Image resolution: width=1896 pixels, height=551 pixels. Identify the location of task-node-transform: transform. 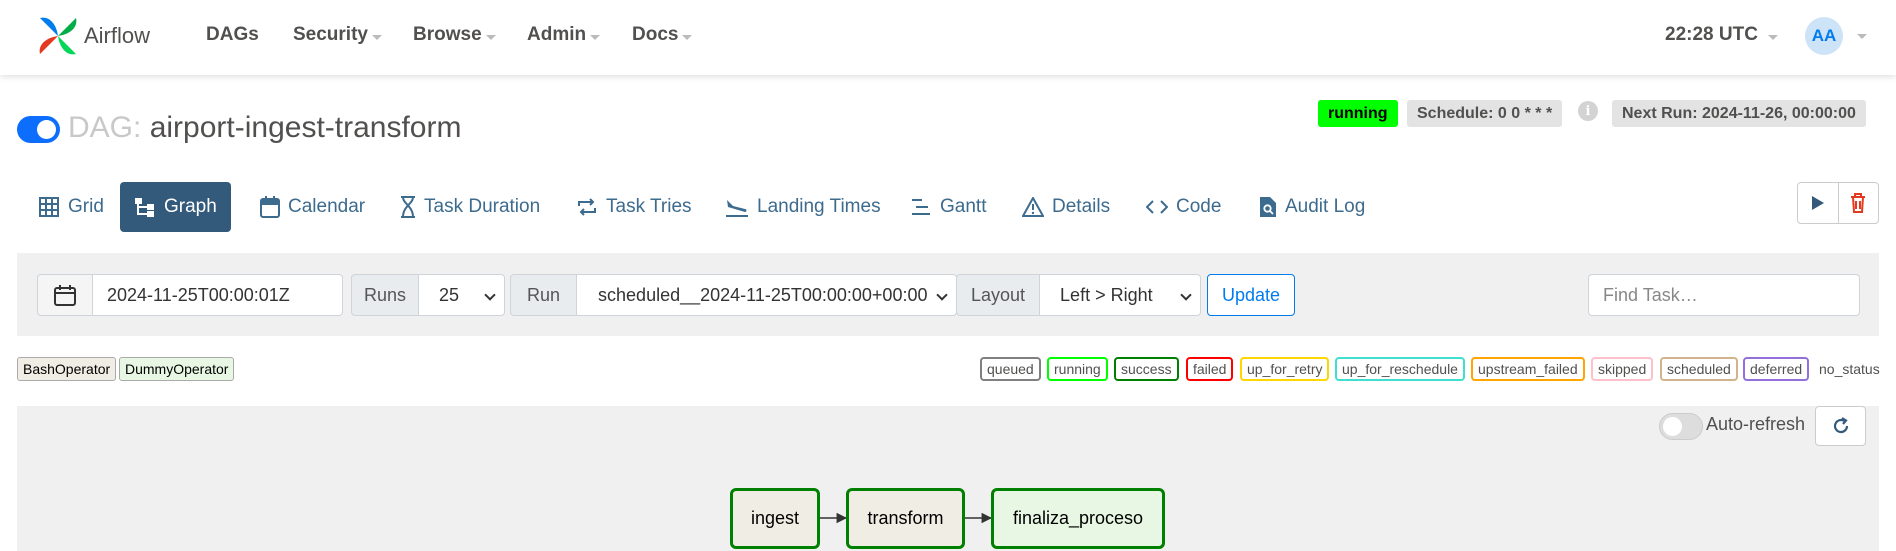
(905, 518).